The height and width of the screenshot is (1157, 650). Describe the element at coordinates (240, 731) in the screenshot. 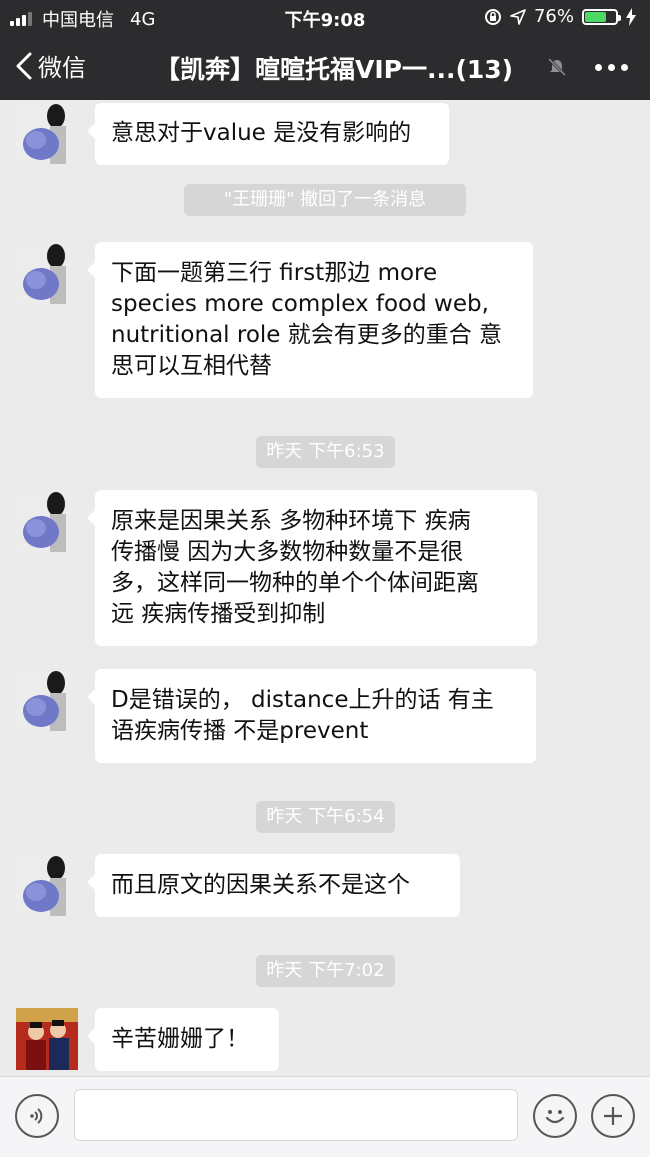

I see `message-line: 语疾病传播 不是prevent` at that location.